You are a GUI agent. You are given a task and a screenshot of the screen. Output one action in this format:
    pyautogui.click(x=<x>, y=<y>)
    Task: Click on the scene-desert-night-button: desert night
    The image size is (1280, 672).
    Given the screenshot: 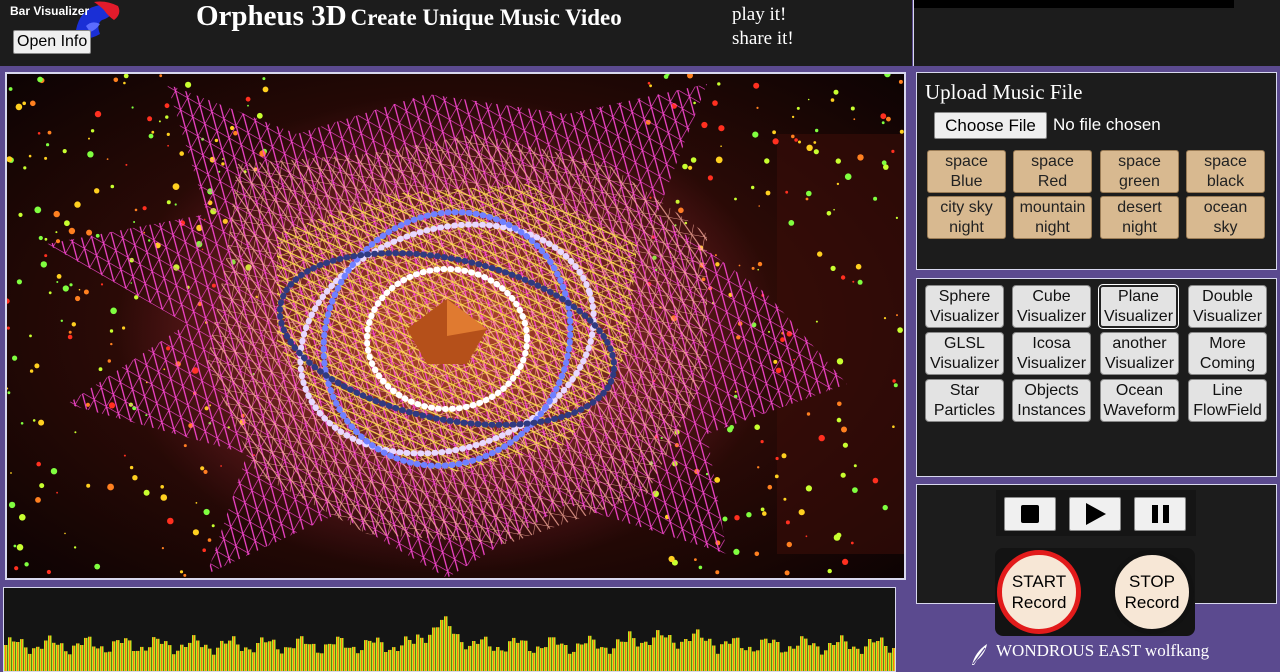 What is the action you would take?
    pyautogui.click(x=1139, y=217)
    